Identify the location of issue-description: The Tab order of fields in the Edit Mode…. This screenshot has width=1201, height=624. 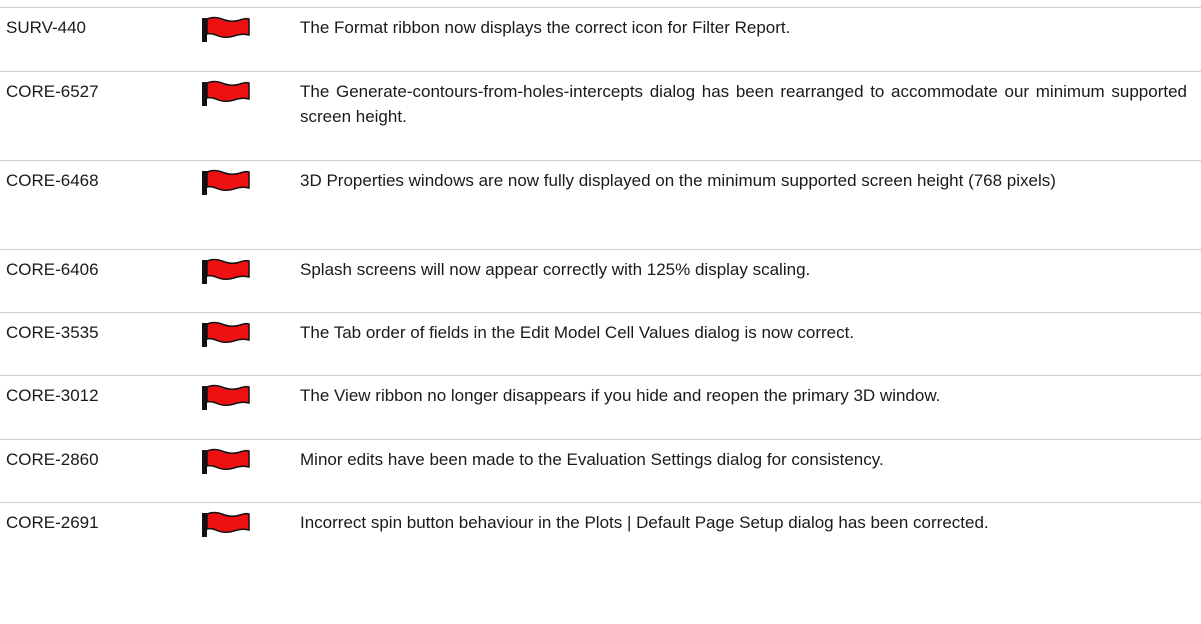
(750, 344).